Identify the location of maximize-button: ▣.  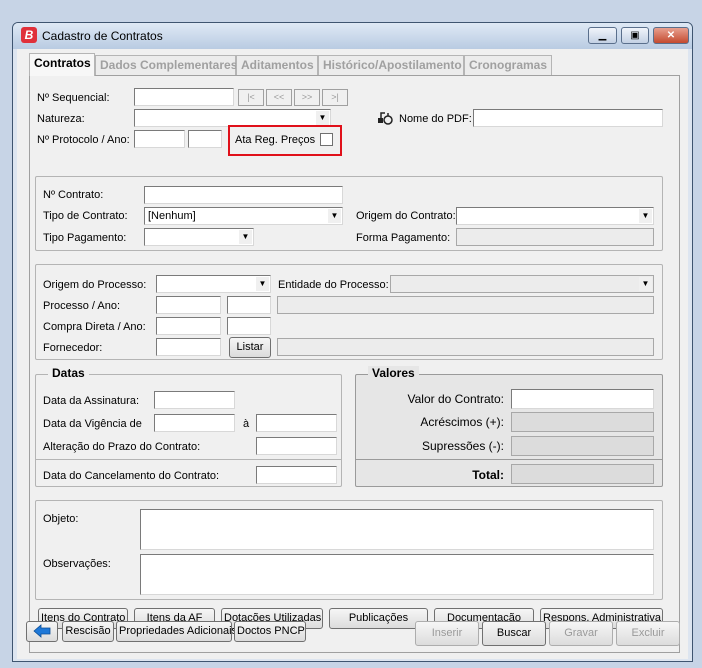
(635, 35).